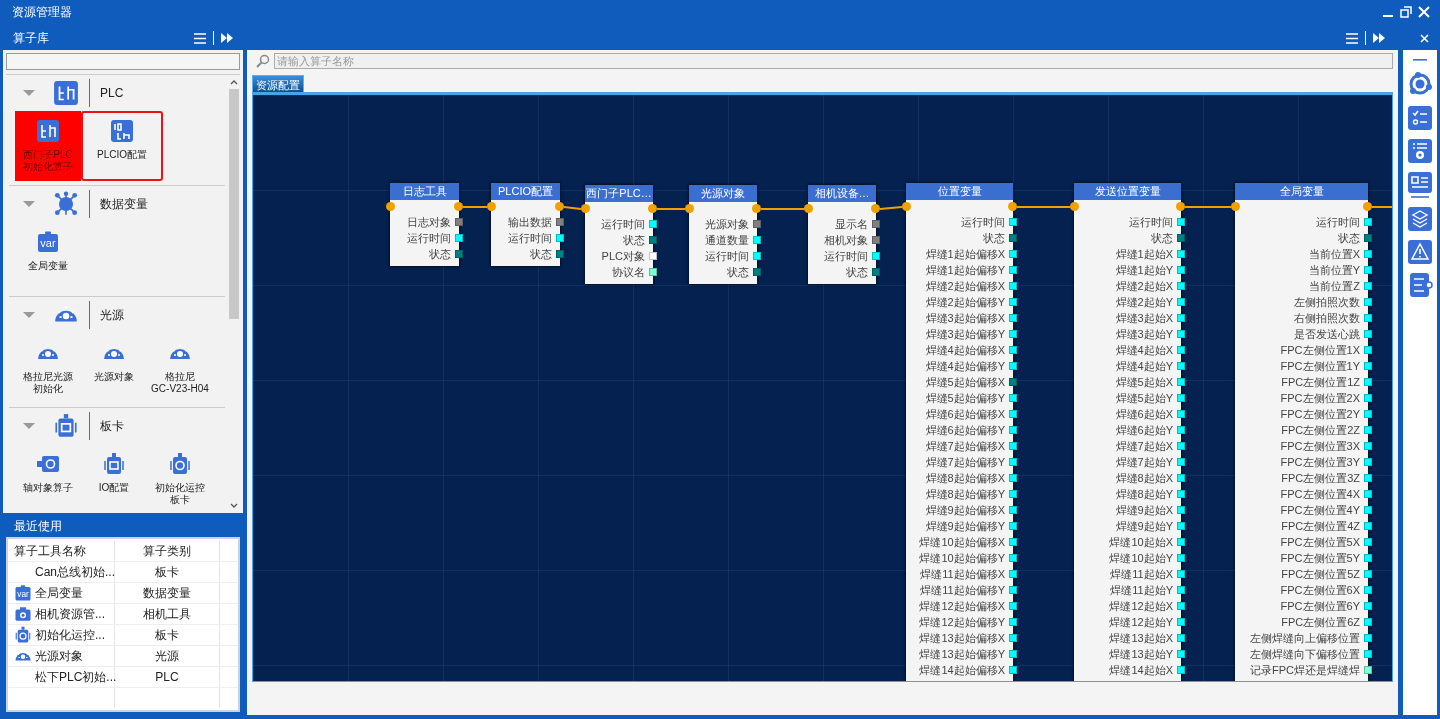 This screenshot has width=1440, height=719. Describe the element at coordinates (1420, 118) in the screenshot. I see `checklist-icon` at that location.